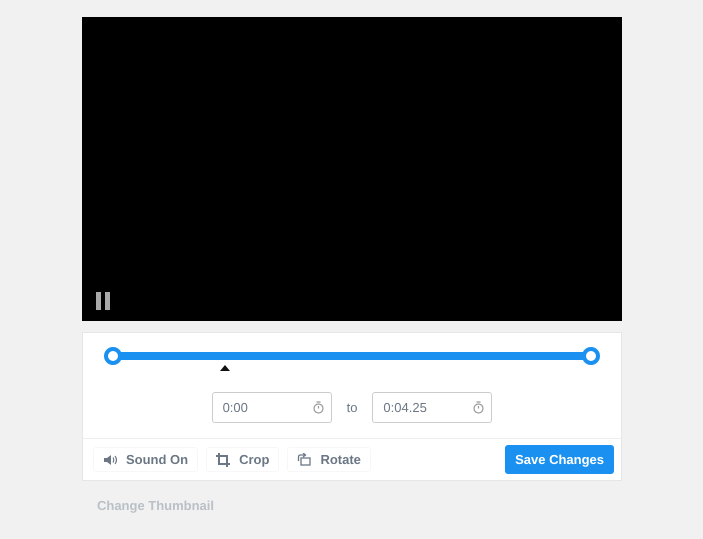  I want to click on crop-button: Crop, so click(243, 459).